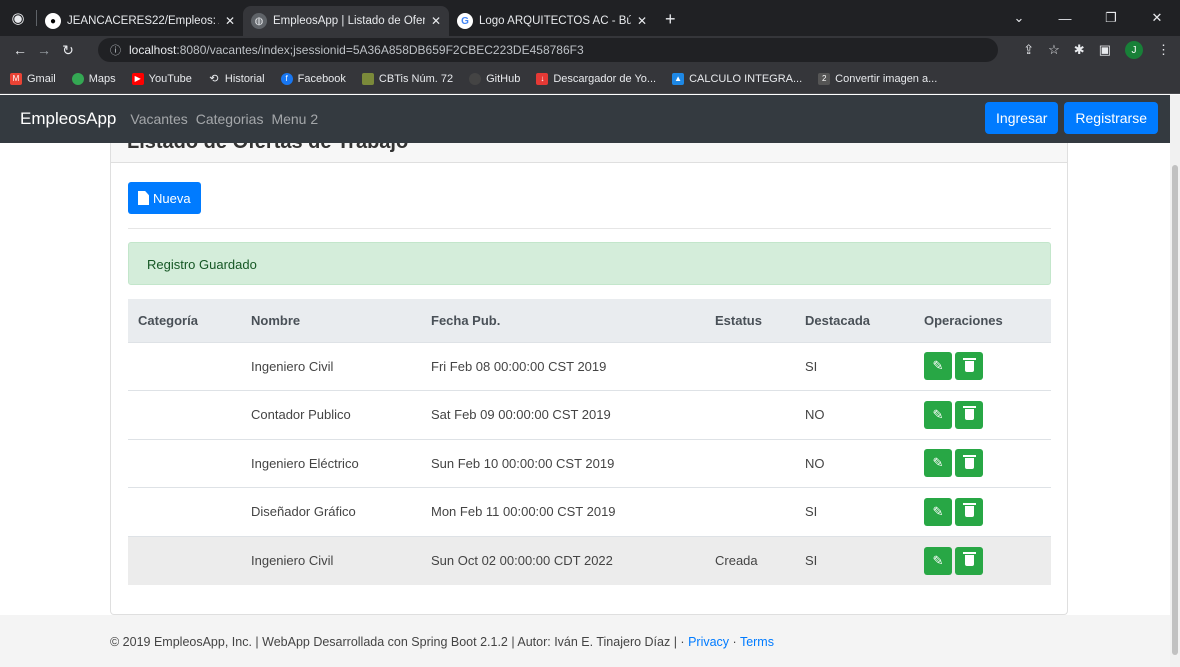 The image size is (1180, 667). What do you see at coordinates (475, 78) in the screenshot?
I see `github-icon` at bounding box center [475, 78].